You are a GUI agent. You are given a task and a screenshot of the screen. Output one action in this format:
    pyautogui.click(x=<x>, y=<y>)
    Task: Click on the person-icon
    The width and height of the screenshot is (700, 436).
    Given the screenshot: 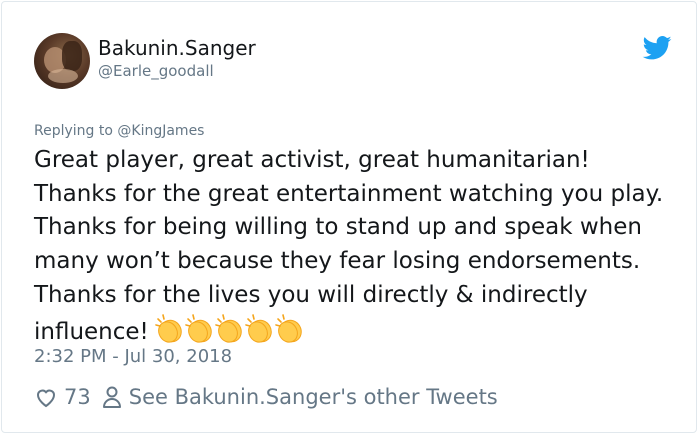 What is the action you would take?
    pyautogui.click(x=112, y=397)
    